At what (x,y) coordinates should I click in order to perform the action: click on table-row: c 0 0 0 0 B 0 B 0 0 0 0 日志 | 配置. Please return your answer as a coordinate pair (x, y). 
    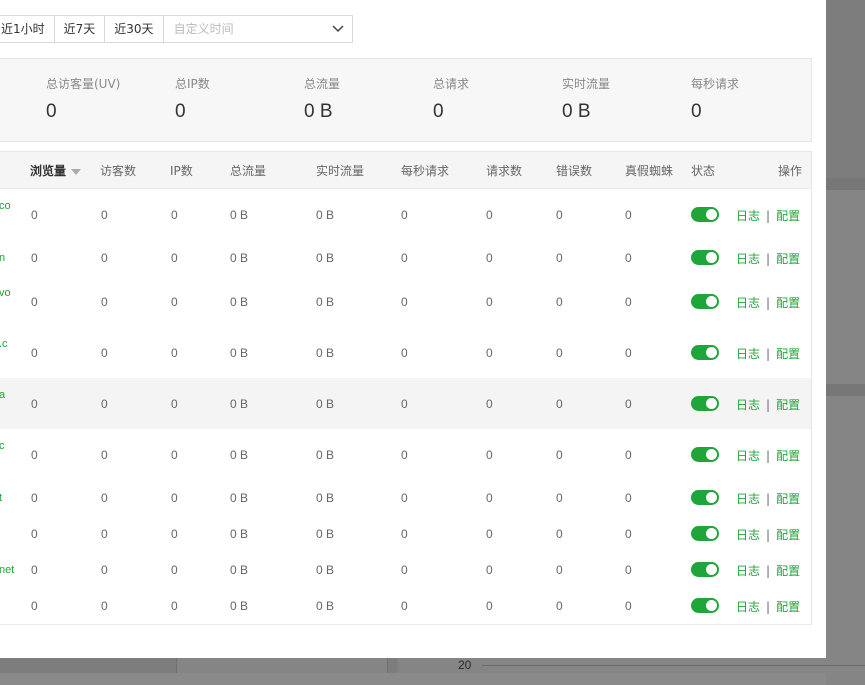
    Looking at the image, I should click on (405, 455).